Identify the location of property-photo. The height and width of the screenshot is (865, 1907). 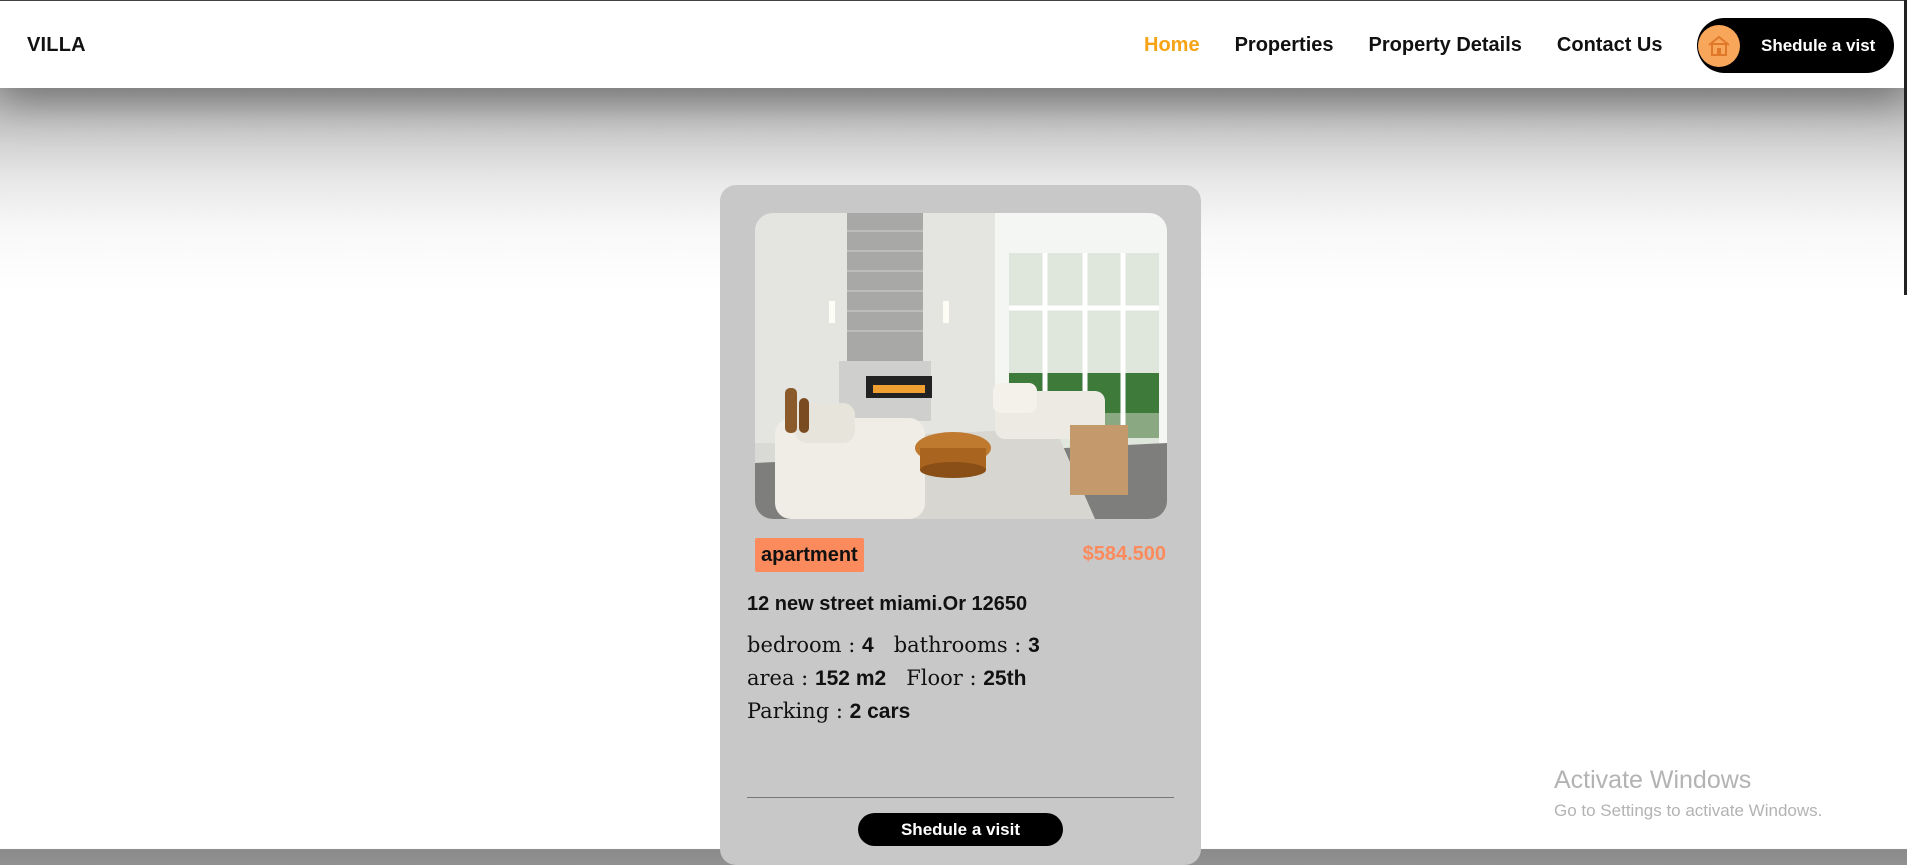
(961, 366).